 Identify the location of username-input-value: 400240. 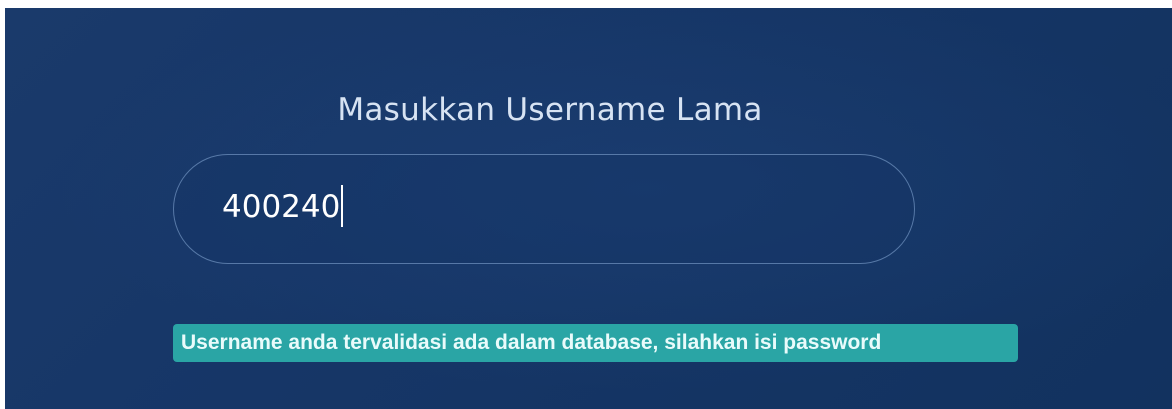
(281, 207).